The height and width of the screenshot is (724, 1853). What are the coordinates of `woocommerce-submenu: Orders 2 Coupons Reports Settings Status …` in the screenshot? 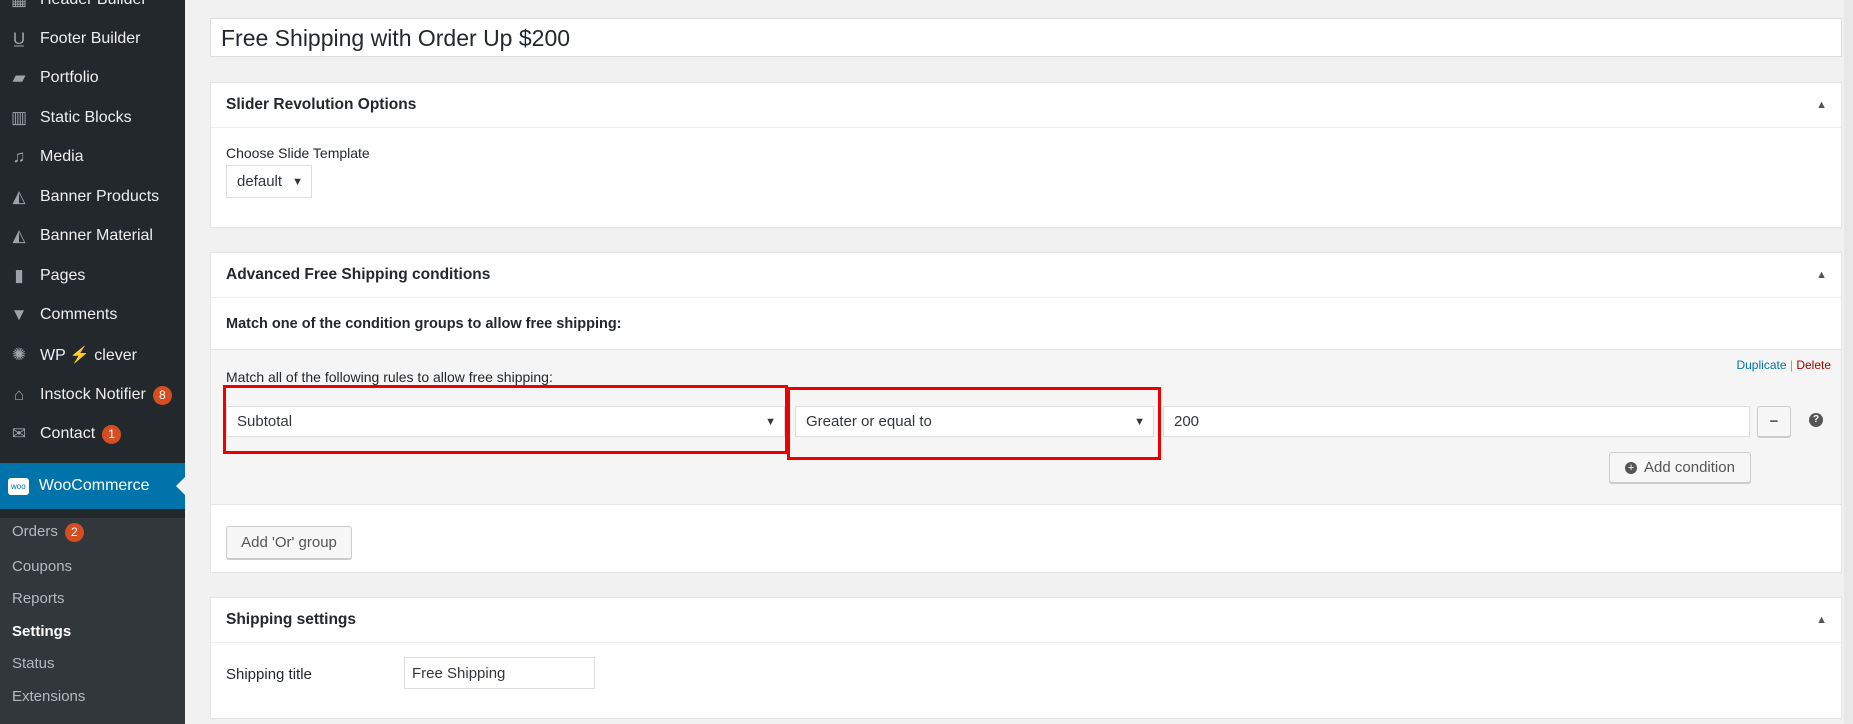 It's located at (92, 621).